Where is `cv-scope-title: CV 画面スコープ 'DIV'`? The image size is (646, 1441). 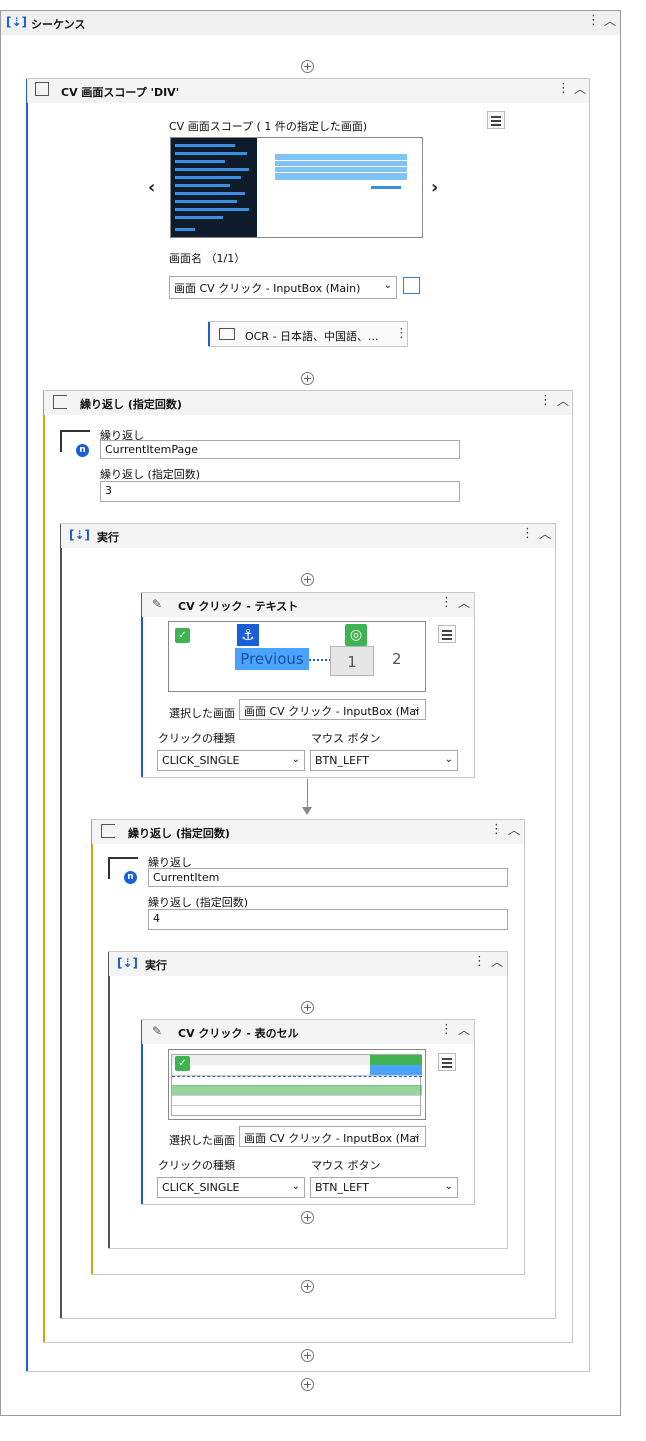 cv-scope-title: CV 画面スコープ 'DIV' is located at coordinates (120, 92).